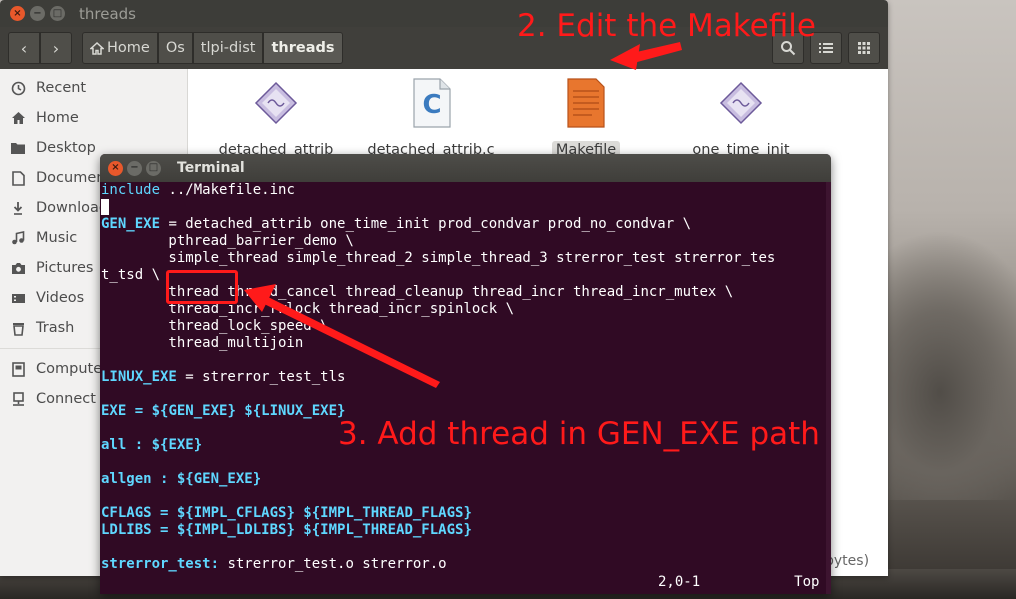  Describe the element at coordinates (738, 582) in the screenshot. I see `vim-status-line: 2,0-1 Top` at that location.